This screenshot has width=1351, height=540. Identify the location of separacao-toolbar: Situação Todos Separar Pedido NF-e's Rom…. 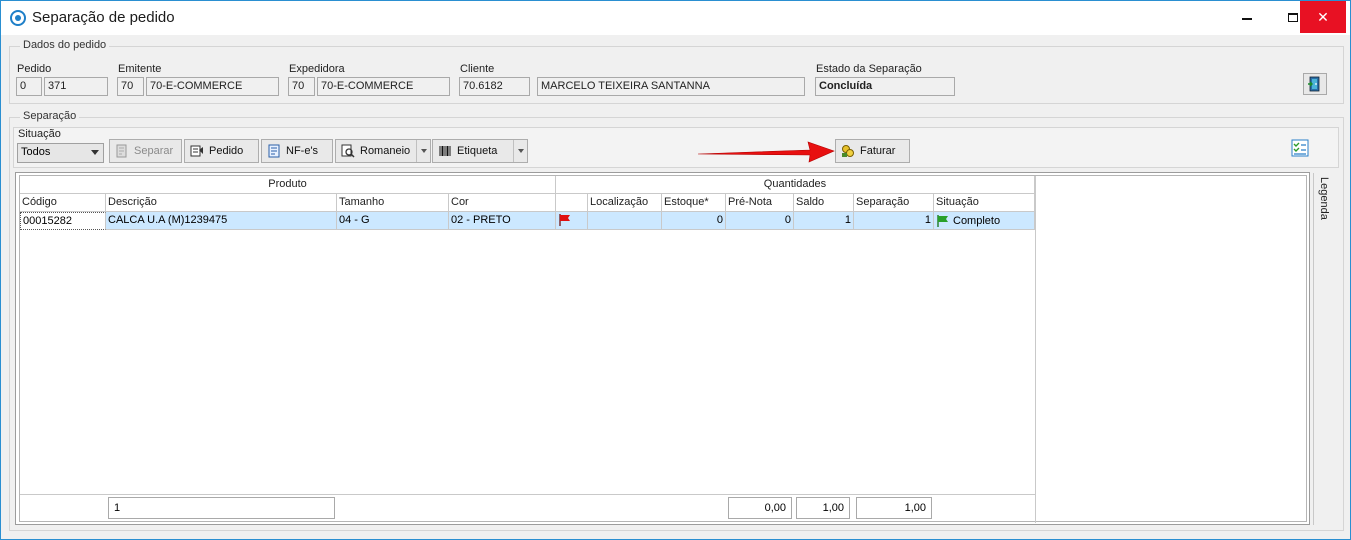
(676, 147).